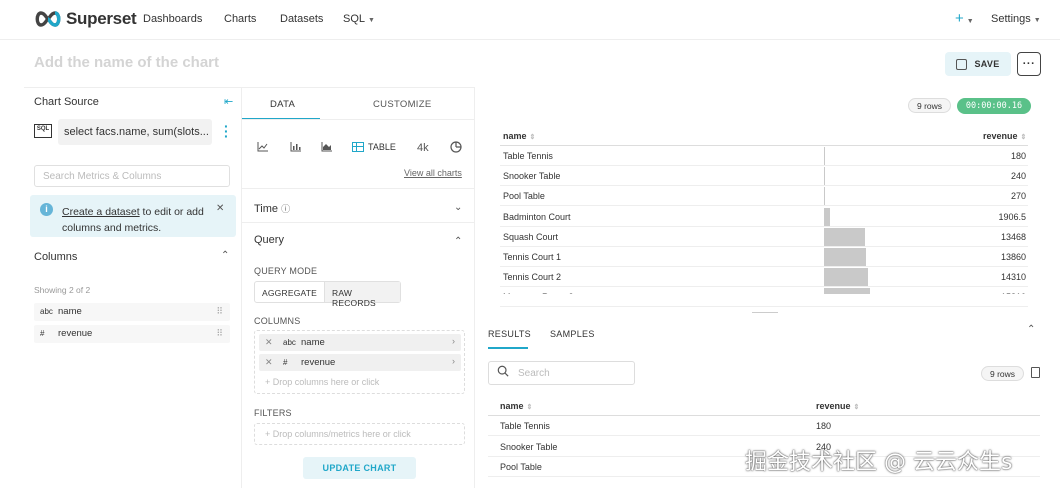 The height and width of the screenshot is (488, 1060). Describe the element at coordinates (532, 257) in the screenshot. I see `cell-name: Tennis Court 1` at that location.